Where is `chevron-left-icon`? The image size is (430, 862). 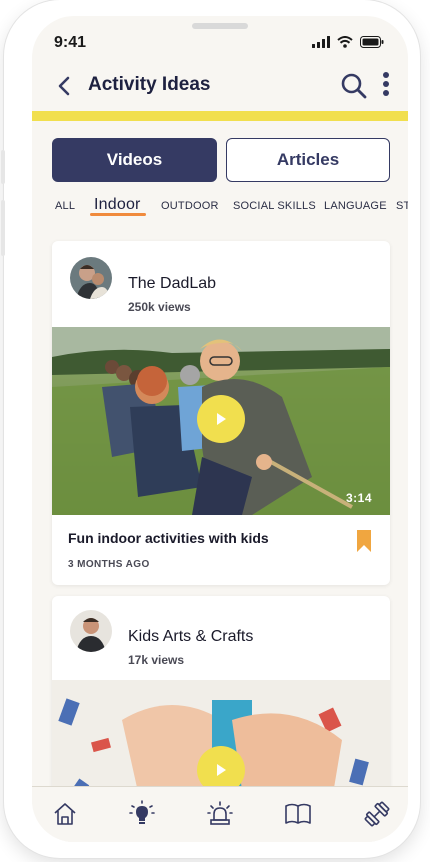
chevron-left-icon is located at coordinates (64, 86).